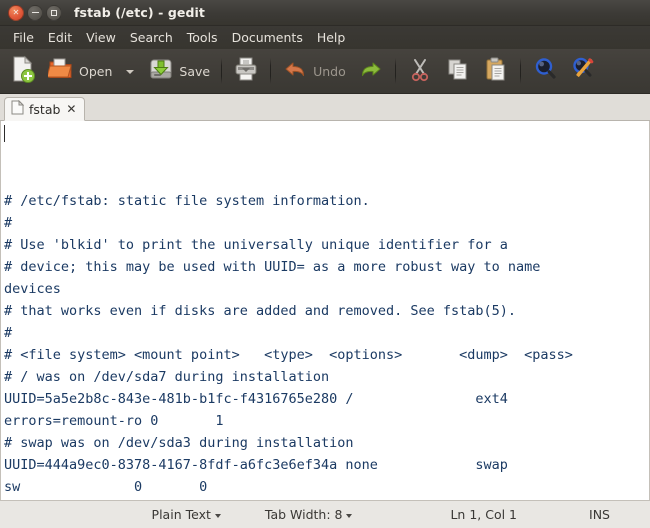 The height and width of the screenshot is (528, 650). Describe the element at coordinates (325, 107) in the screenshot. I see `tabbar: fstab ✕` at that location.